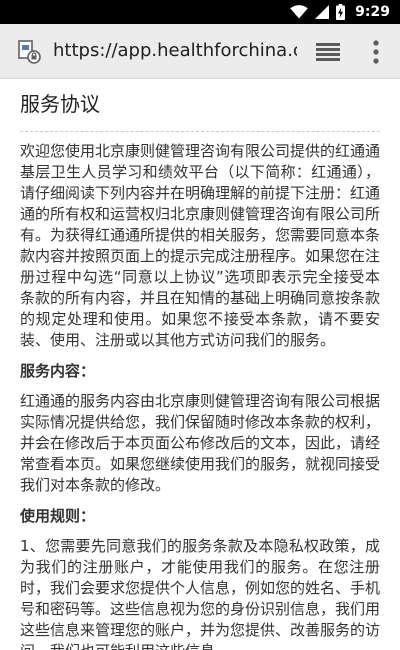 The width and height of the screenshot is (400, 650). I want to click on status-bar: 9:29, so click(200, 12).